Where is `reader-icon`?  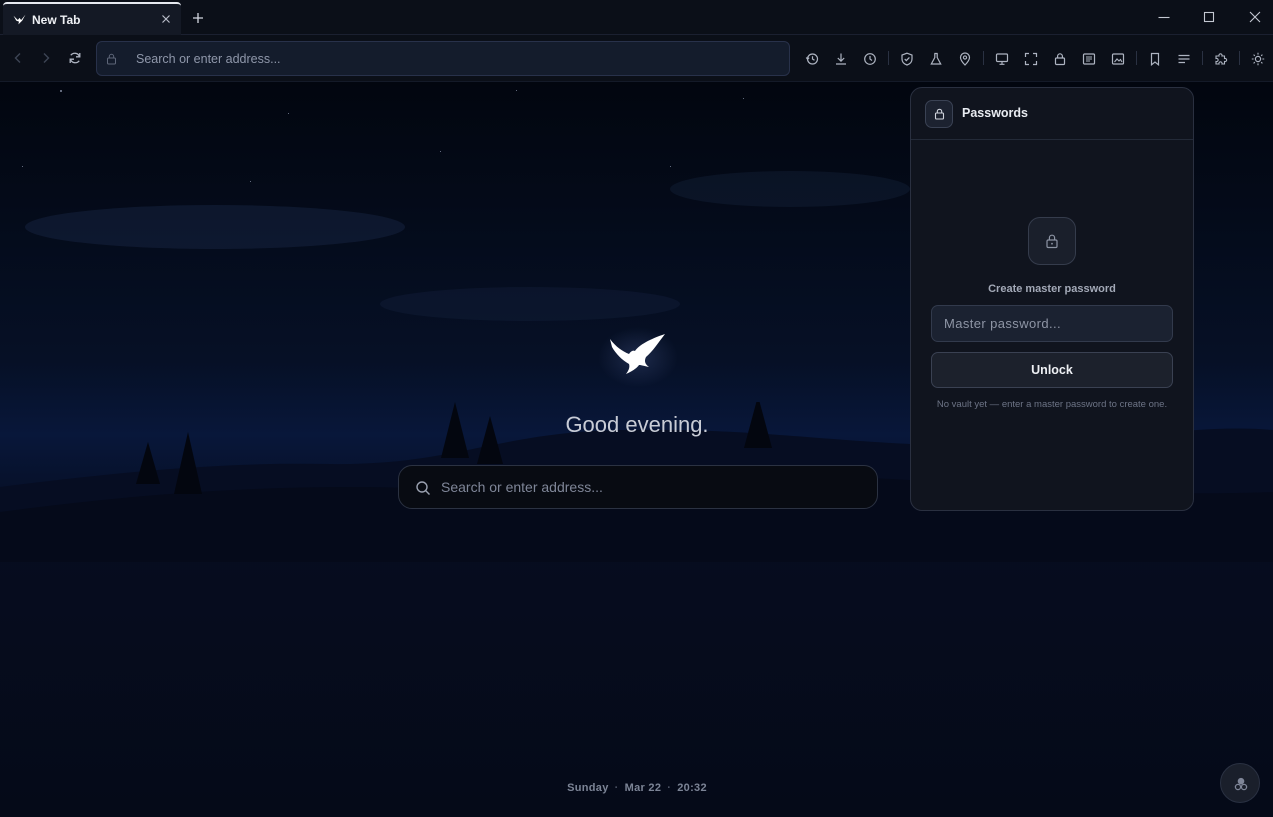 reader-icon is located at coordinates (1089, 59).